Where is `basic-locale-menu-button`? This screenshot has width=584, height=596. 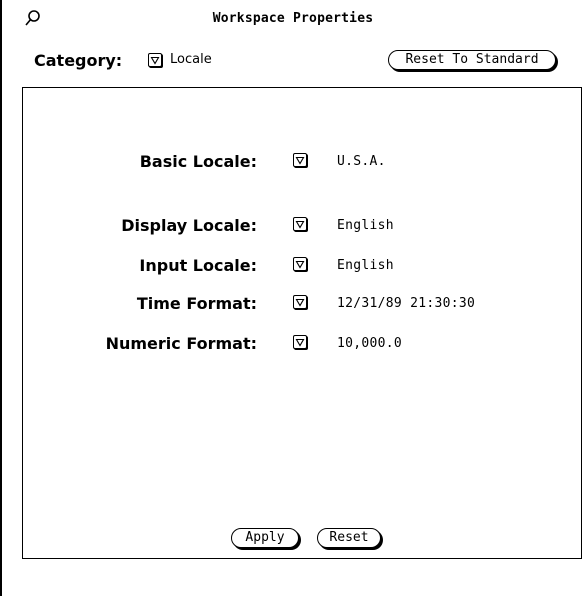 basic-locale-menu-button is located at coordinates (300, 160).